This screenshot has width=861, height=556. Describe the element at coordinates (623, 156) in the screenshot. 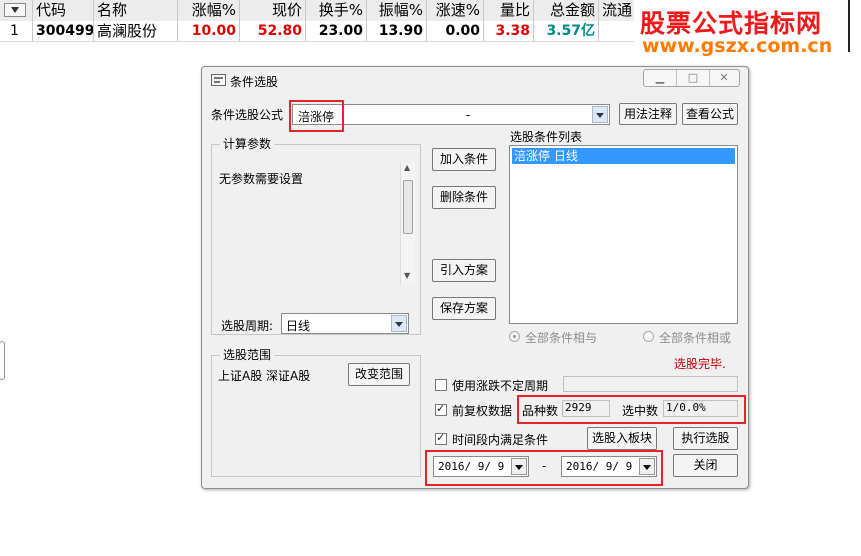

I see `list-item: 涪涨停 日线` at that location.